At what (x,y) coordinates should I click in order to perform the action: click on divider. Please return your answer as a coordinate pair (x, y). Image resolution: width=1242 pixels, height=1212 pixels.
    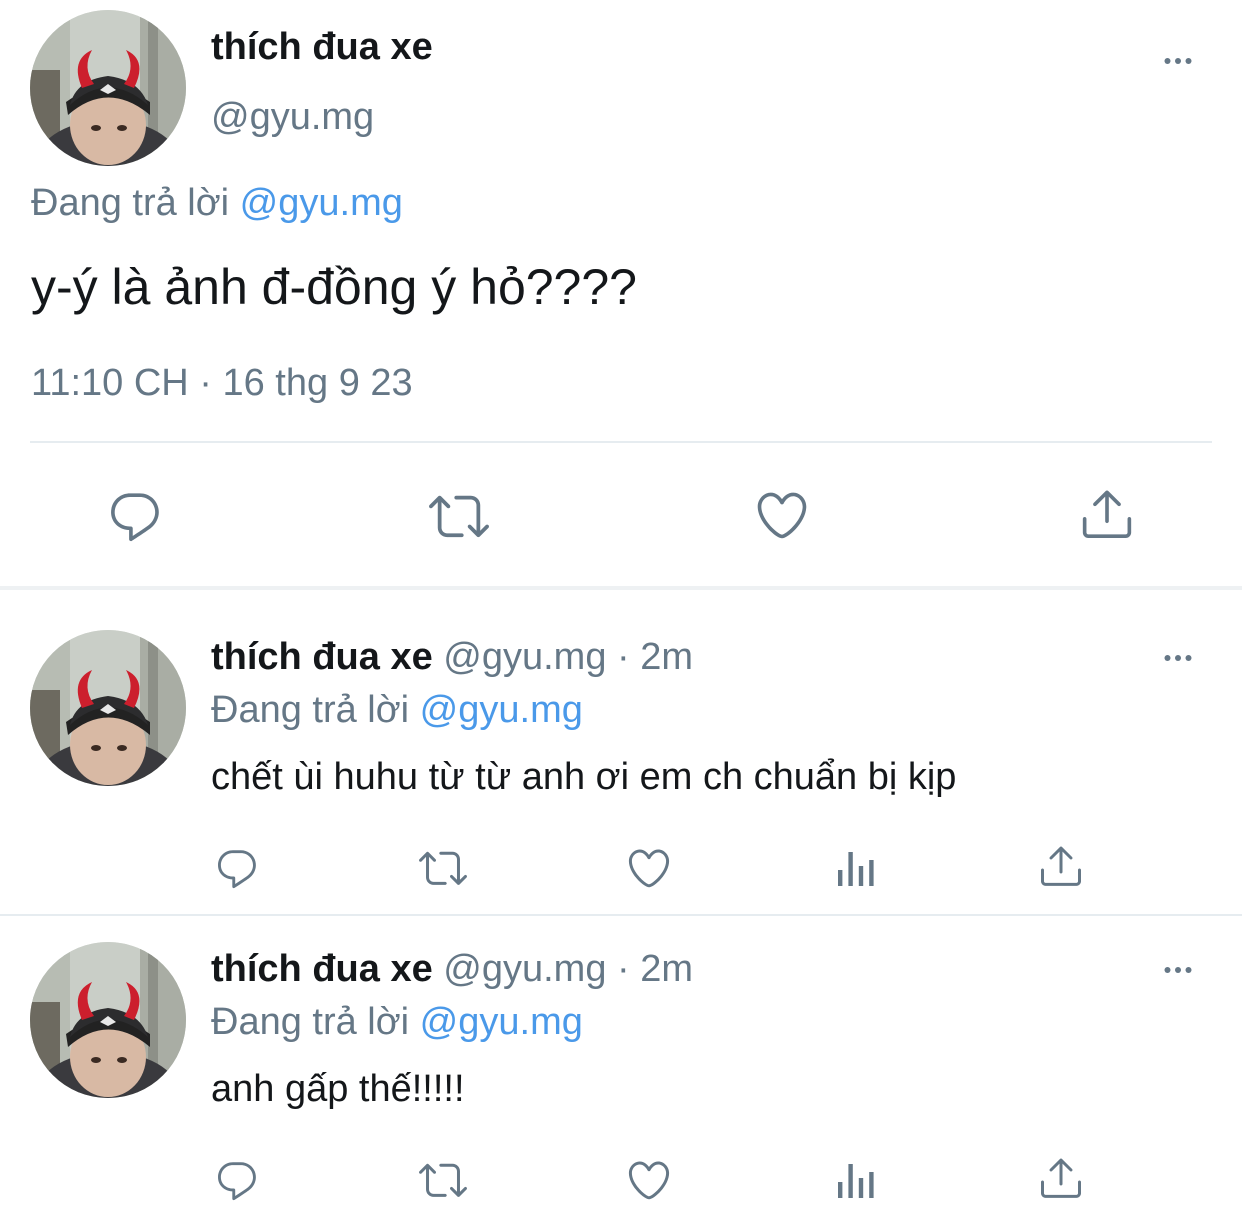
    Looking at the image, I should click on (621, 442).